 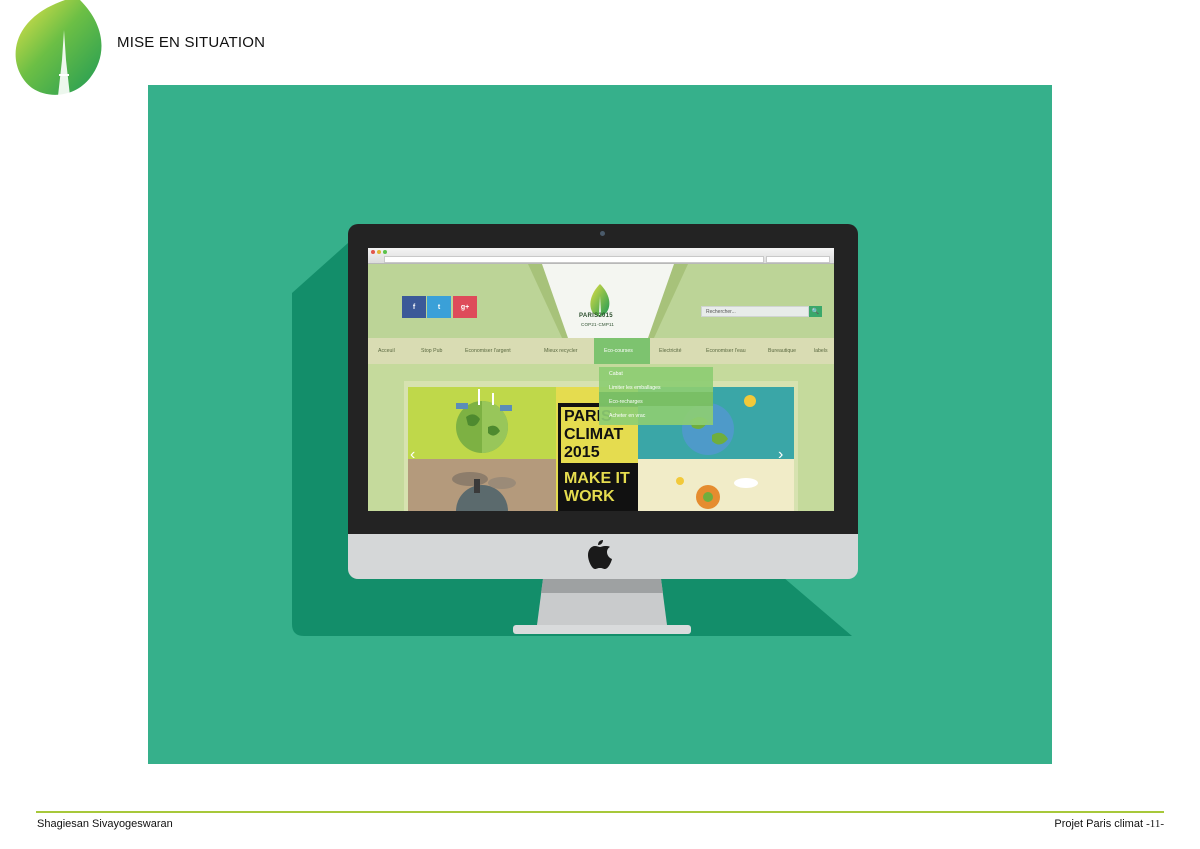 I want to click on monitor-stand, so click(x=602, y=606).